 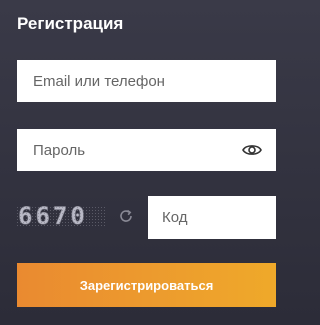 I want to click on email-field-wrapper, so click(x=146, y=81).